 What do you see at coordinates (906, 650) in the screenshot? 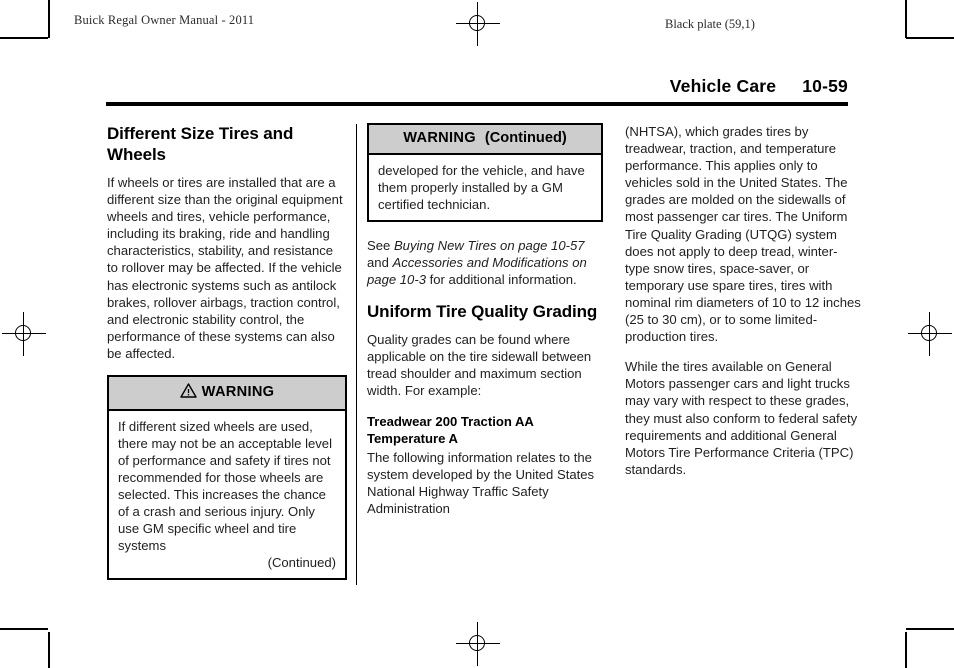
I see `crop-mark-bottom-right-vertical` at bounding box center [906, 650].